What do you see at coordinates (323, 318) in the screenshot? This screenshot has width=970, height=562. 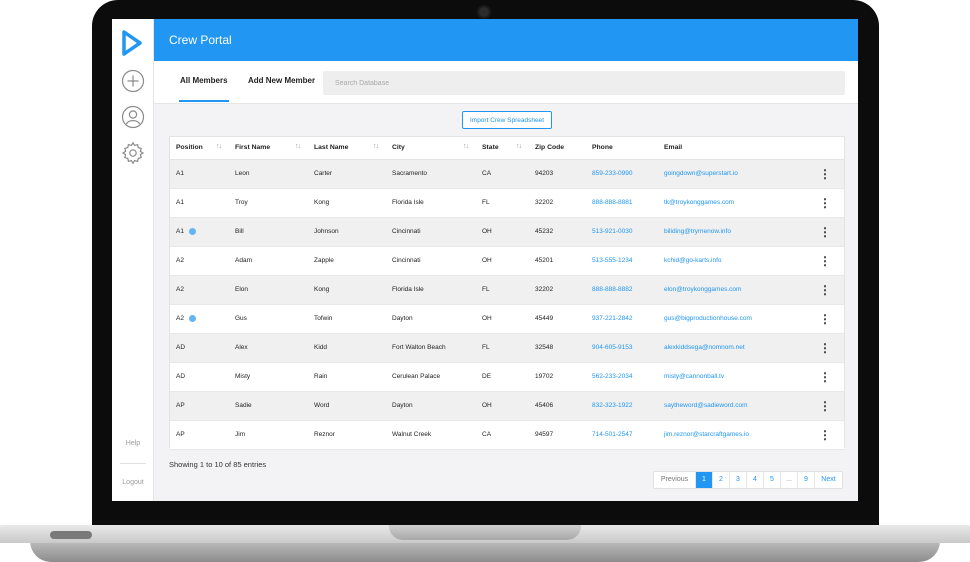 I see `cell-last-name-text: Tofwin` at bounding box center [323, 318].